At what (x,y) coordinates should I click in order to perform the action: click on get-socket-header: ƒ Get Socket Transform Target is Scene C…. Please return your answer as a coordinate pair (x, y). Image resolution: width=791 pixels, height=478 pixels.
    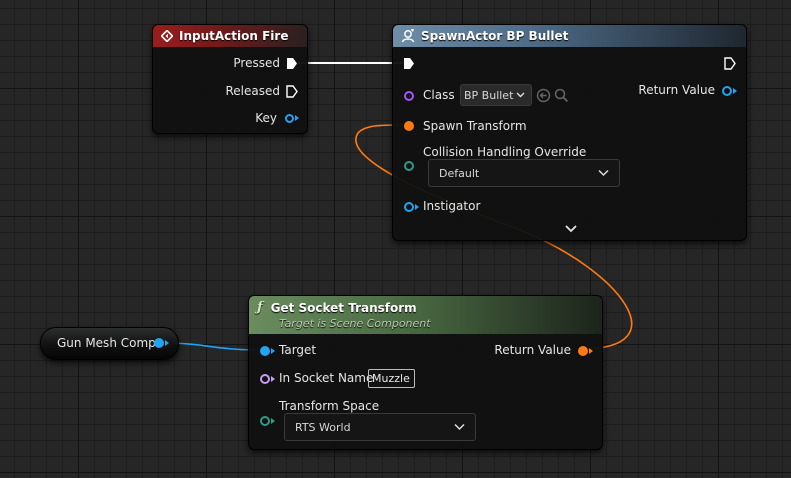
    Looking at the image, I should click on (425, 315).